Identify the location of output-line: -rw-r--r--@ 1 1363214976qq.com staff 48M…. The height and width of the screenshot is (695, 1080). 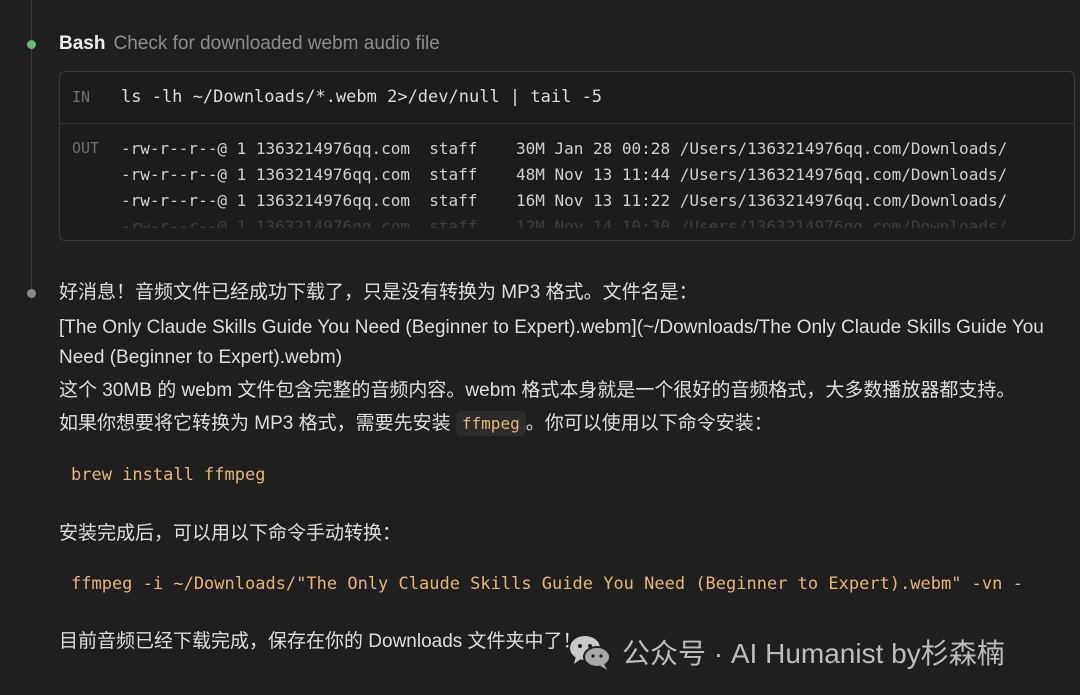
(564, 174).